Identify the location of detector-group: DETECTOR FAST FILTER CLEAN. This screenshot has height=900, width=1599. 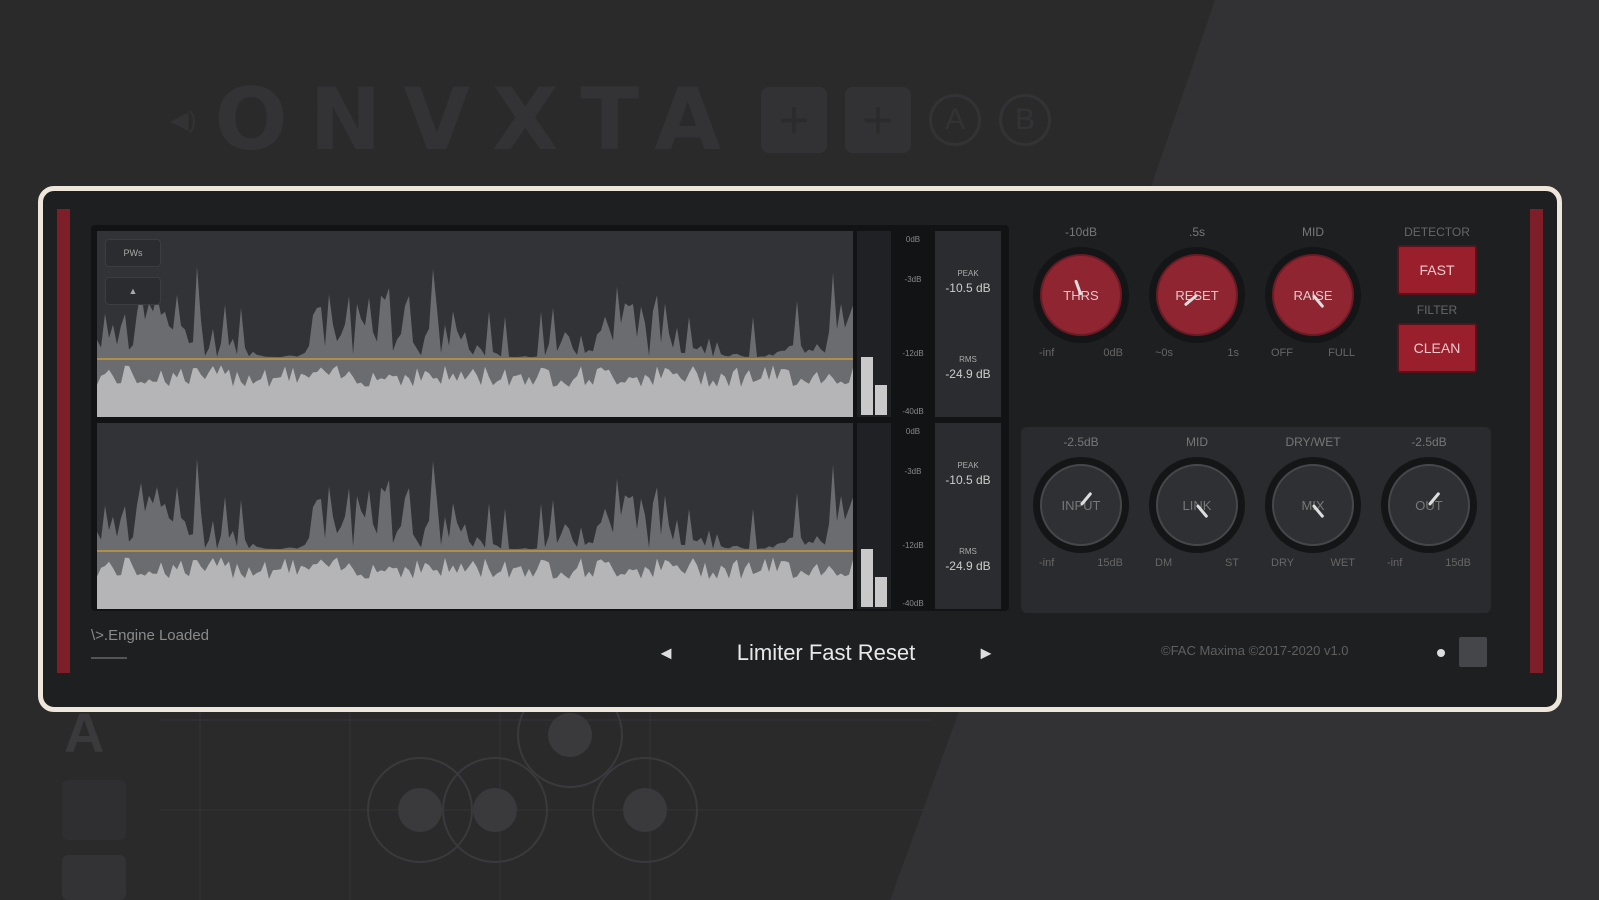
(1437, 299).